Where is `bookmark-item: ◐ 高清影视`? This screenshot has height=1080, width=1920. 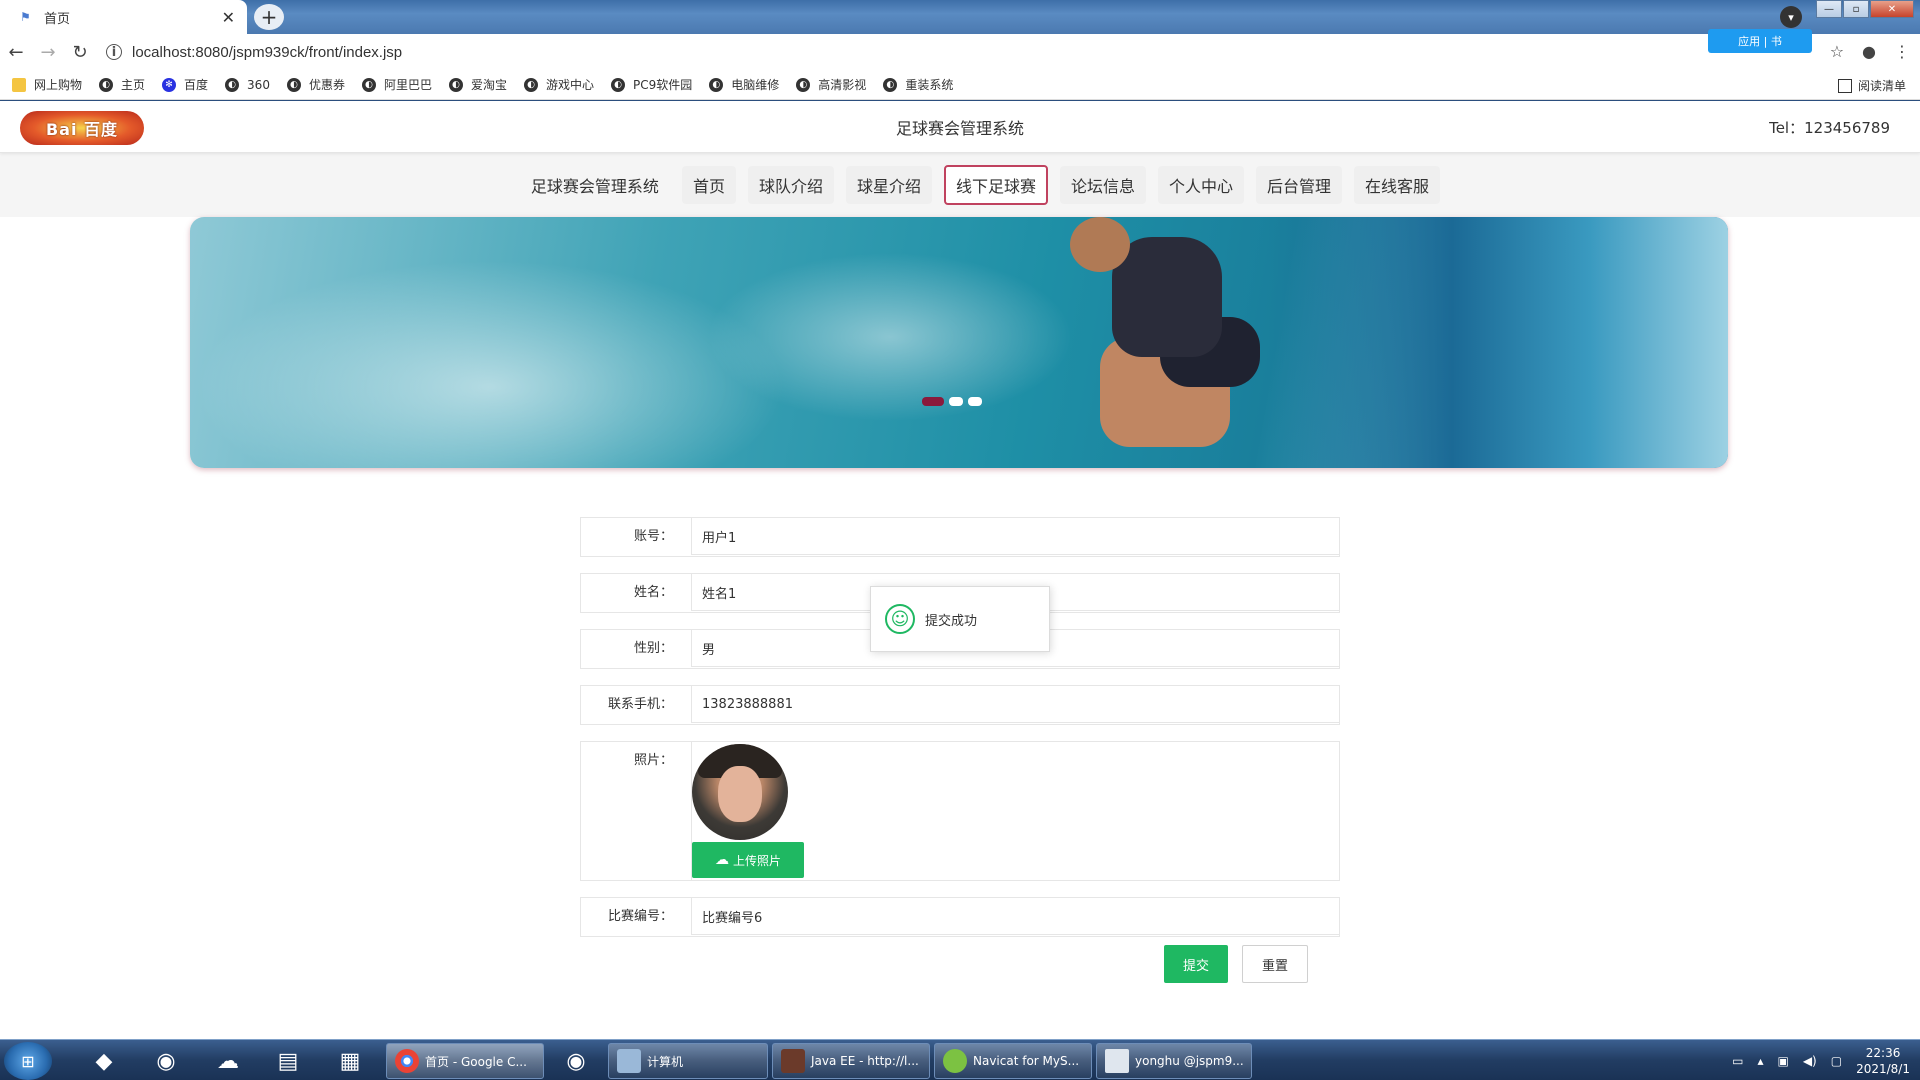 bookmark-item: ◐ 高清影视 is located at coordinates (831, 84).